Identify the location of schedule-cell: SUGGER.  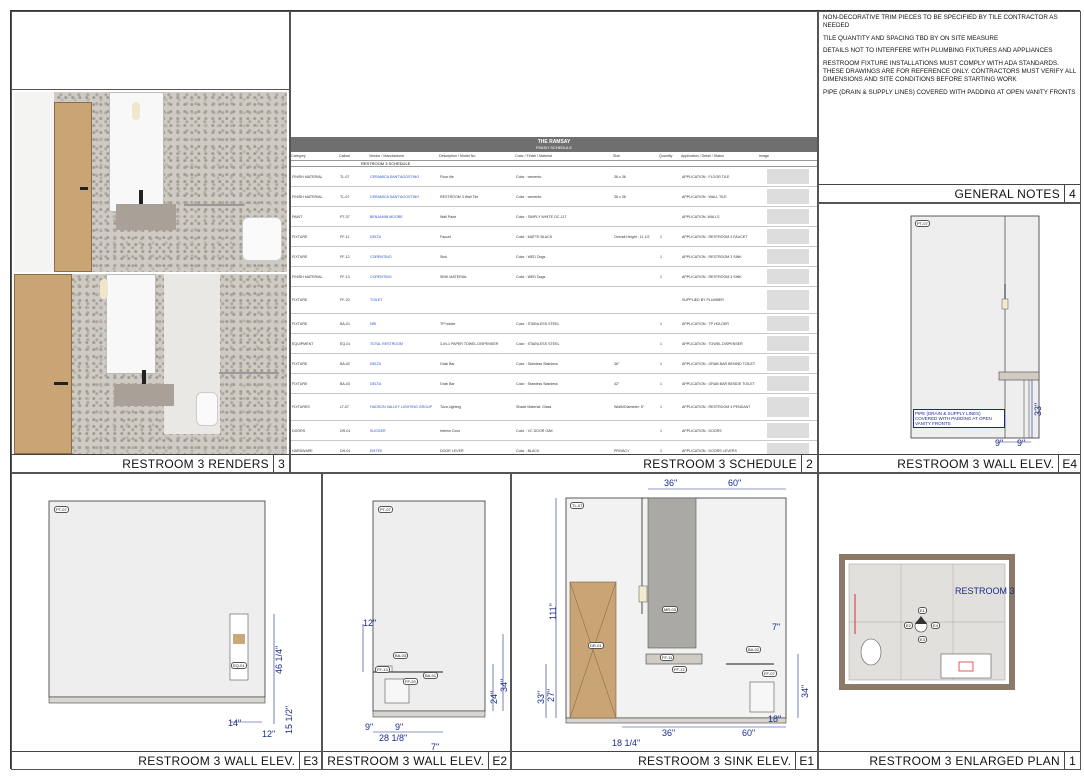
(404, 431).